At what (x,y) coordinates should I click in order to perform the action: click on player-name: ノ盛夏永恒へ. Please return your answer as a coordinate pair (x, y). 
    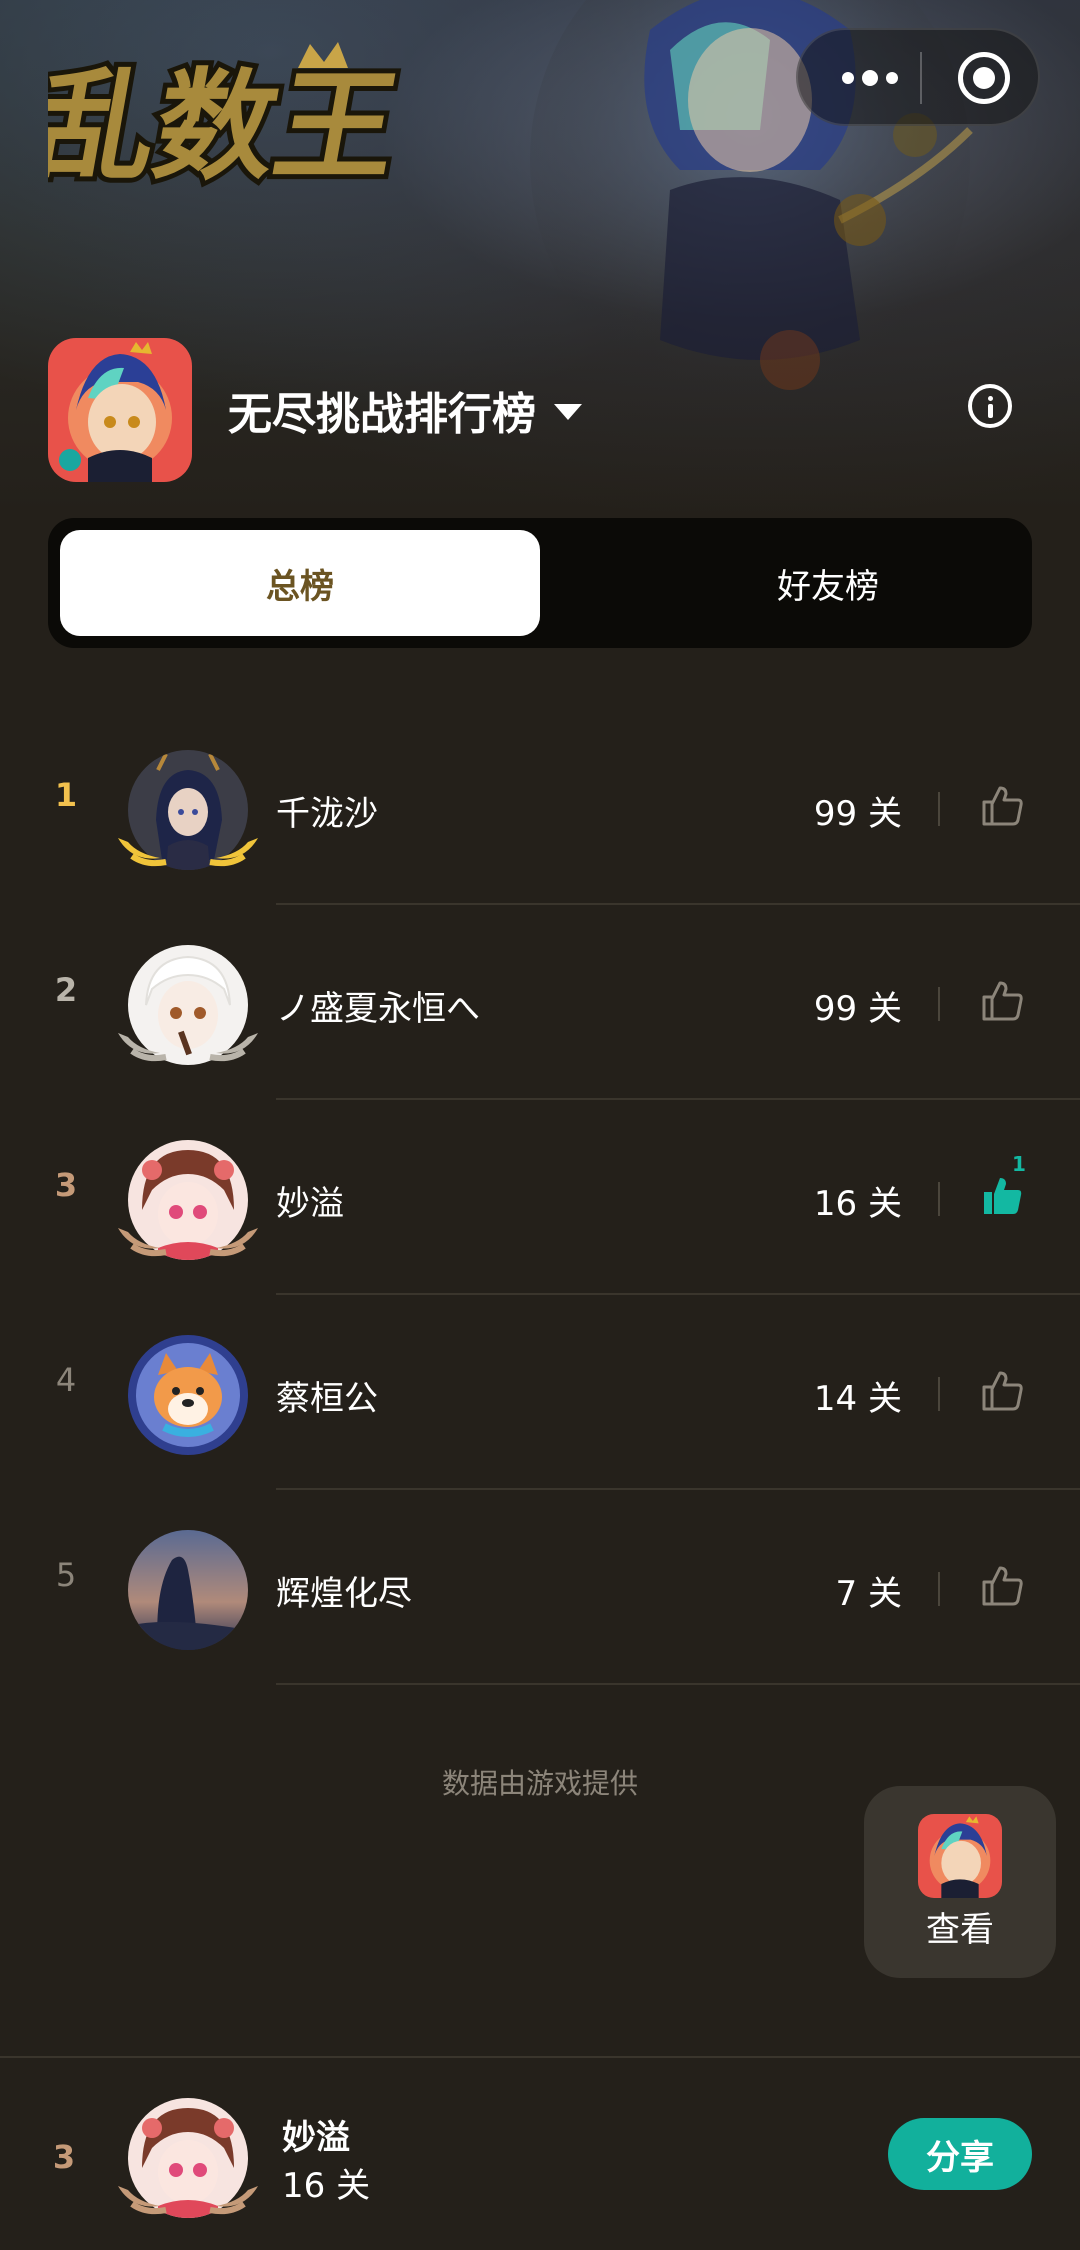
    Looking at the image, I should click on (378, 1009).